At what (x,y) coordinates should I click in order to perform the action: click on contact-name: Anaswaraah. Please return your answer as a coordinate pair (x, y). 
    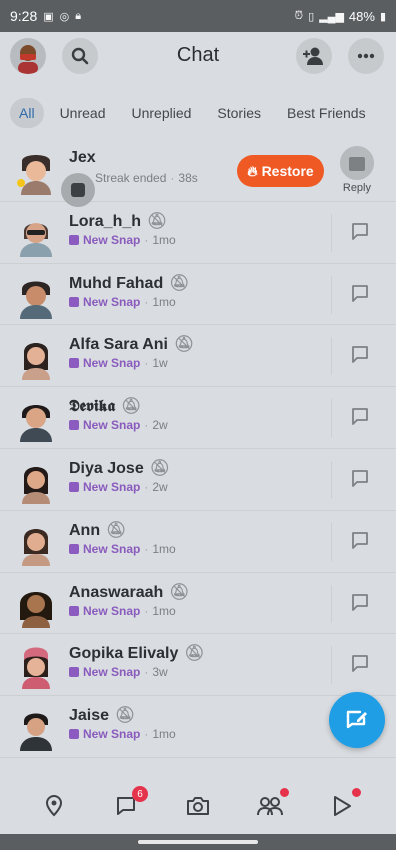
    Looking at the image, I should click on (116, 592).